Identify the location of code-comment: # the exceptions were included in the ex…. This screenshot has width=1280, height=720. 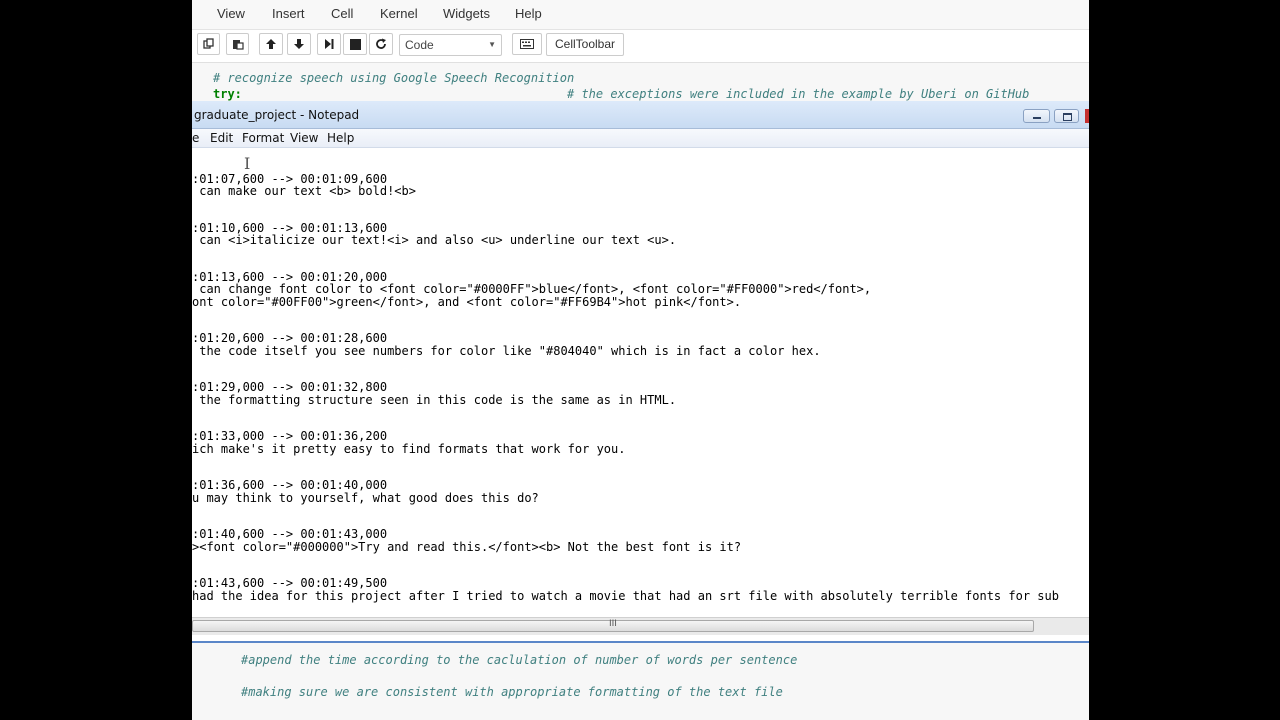
(798, 94).